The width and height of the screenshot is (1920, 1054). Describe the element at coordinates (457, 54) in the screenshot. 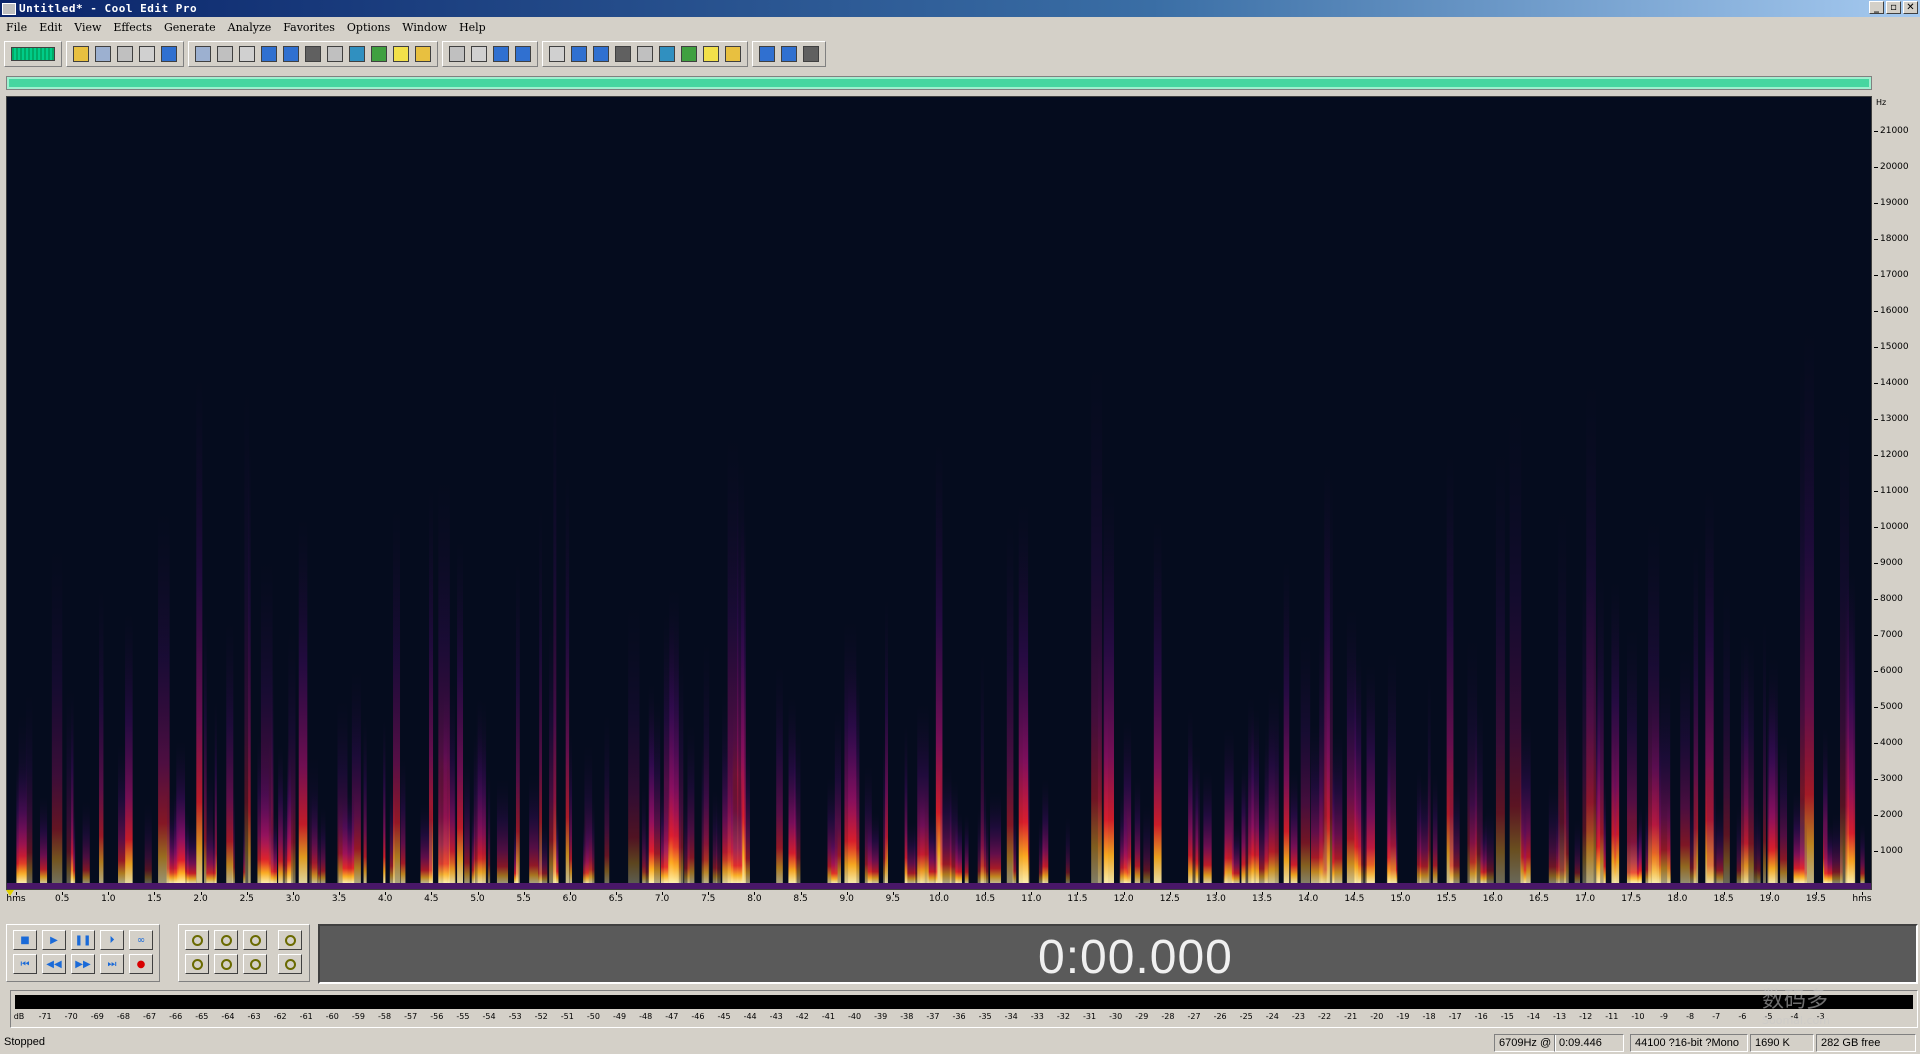

I see `envelope-icon` at that location.